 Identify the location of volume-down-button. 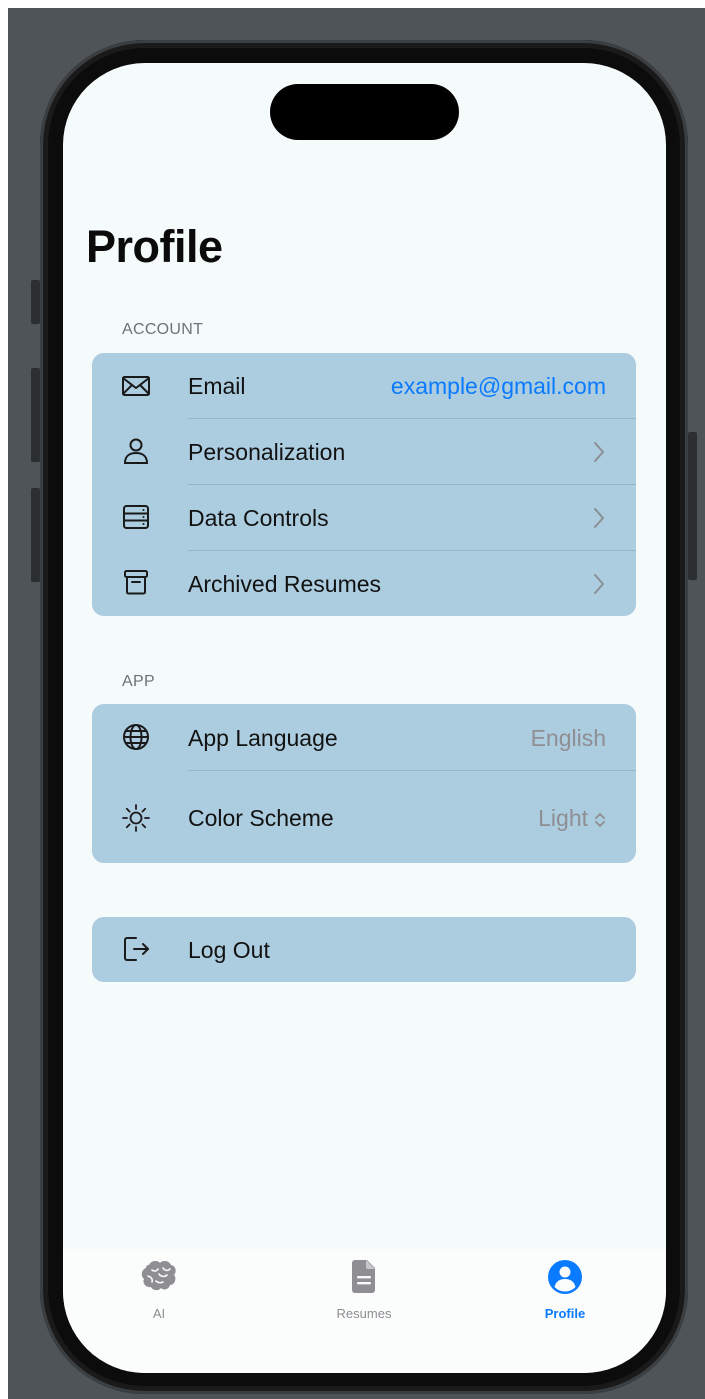
(35, 535).